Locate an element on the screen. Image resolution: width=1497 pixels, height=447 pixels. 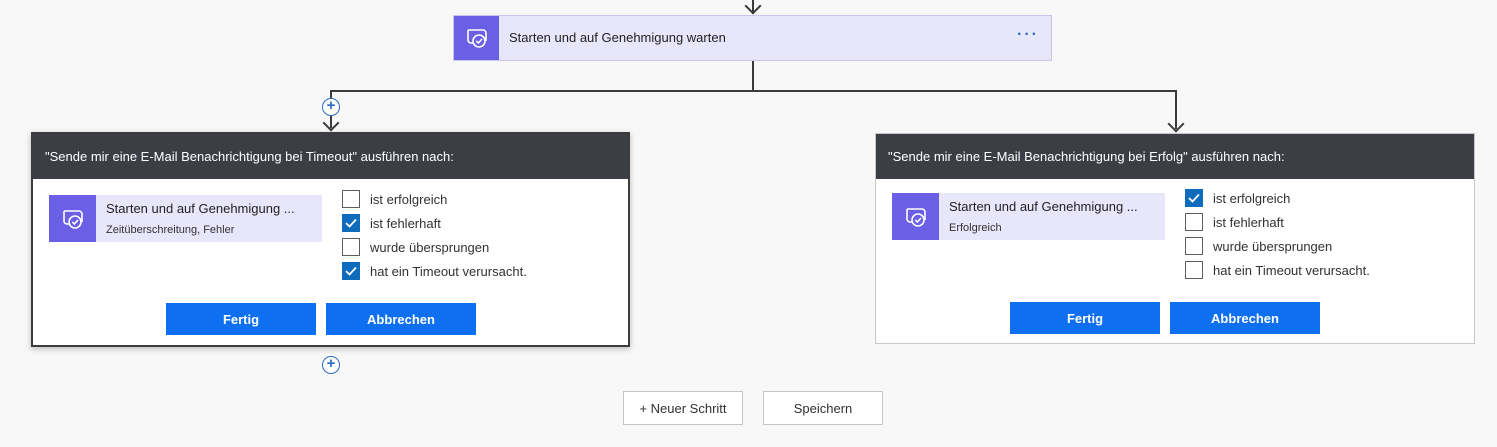
action-status: Erfolgreich is located at coordinates (975, 228).